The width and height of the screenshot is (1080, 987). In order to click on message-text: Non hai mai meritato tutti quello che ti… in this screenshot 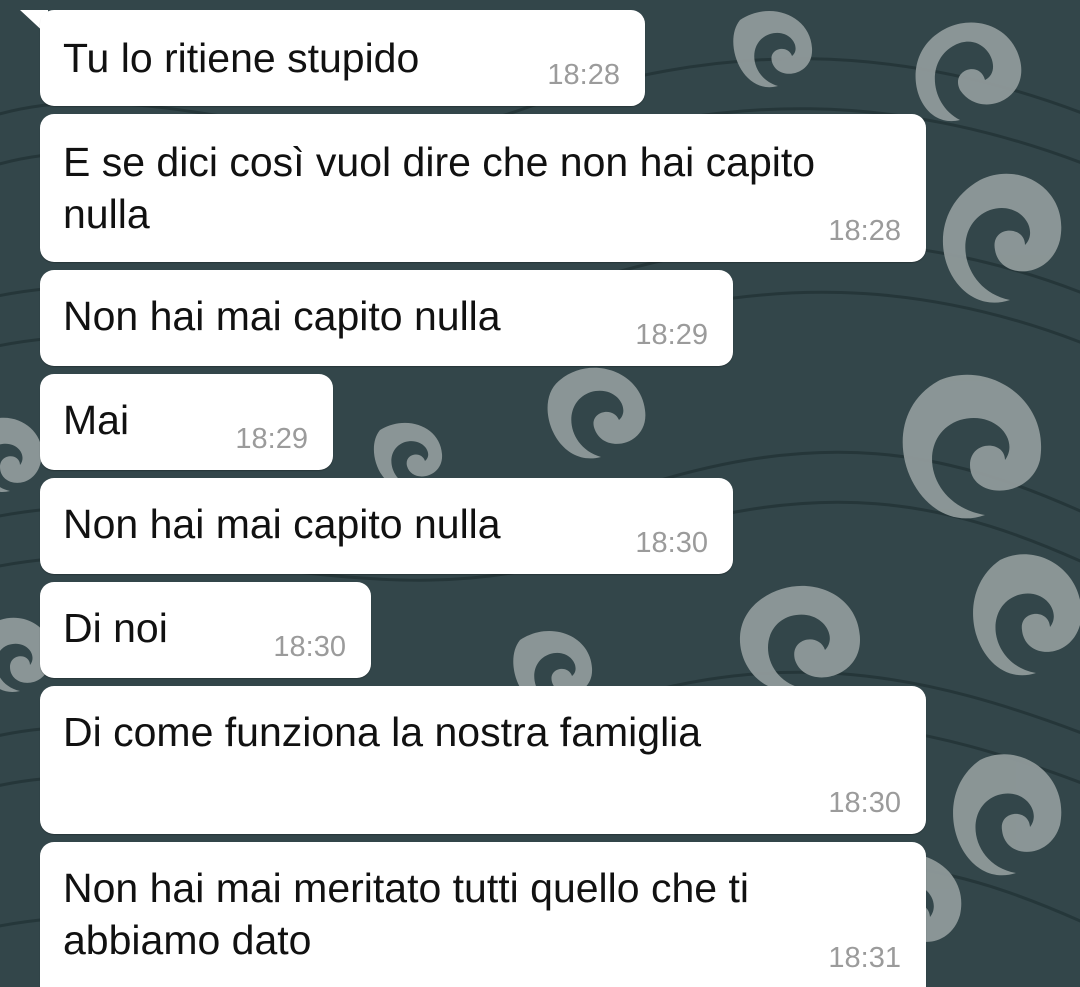, I will do `click(406, 914)`.